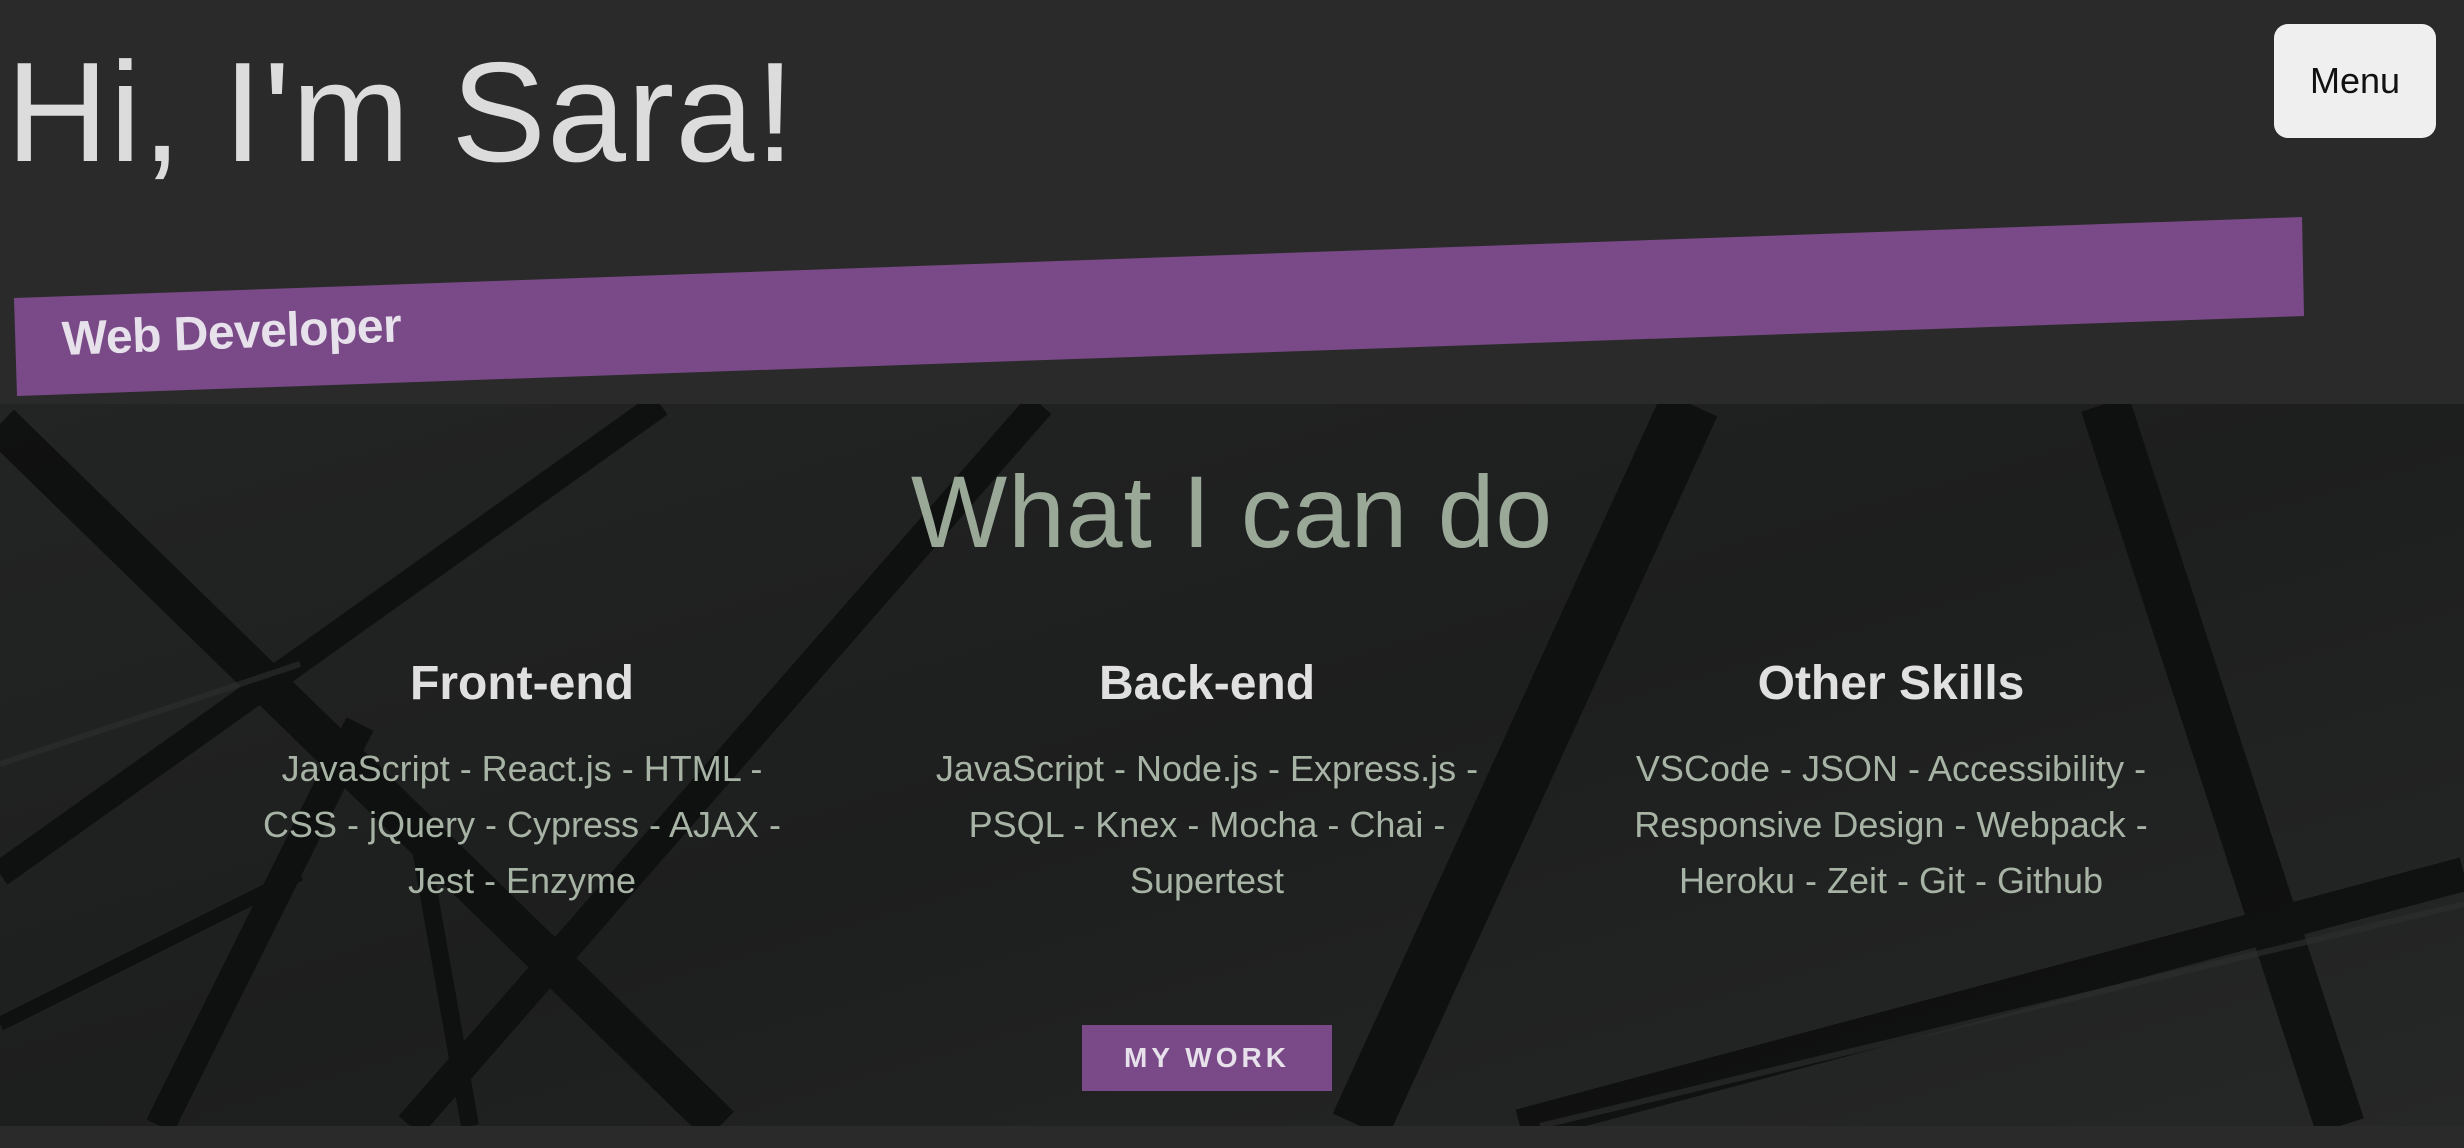 The image size is (2464, 1148). Describe the element at coordinates (2355, 81) in the screenshot. I see `menu-button: Menu` at that location.